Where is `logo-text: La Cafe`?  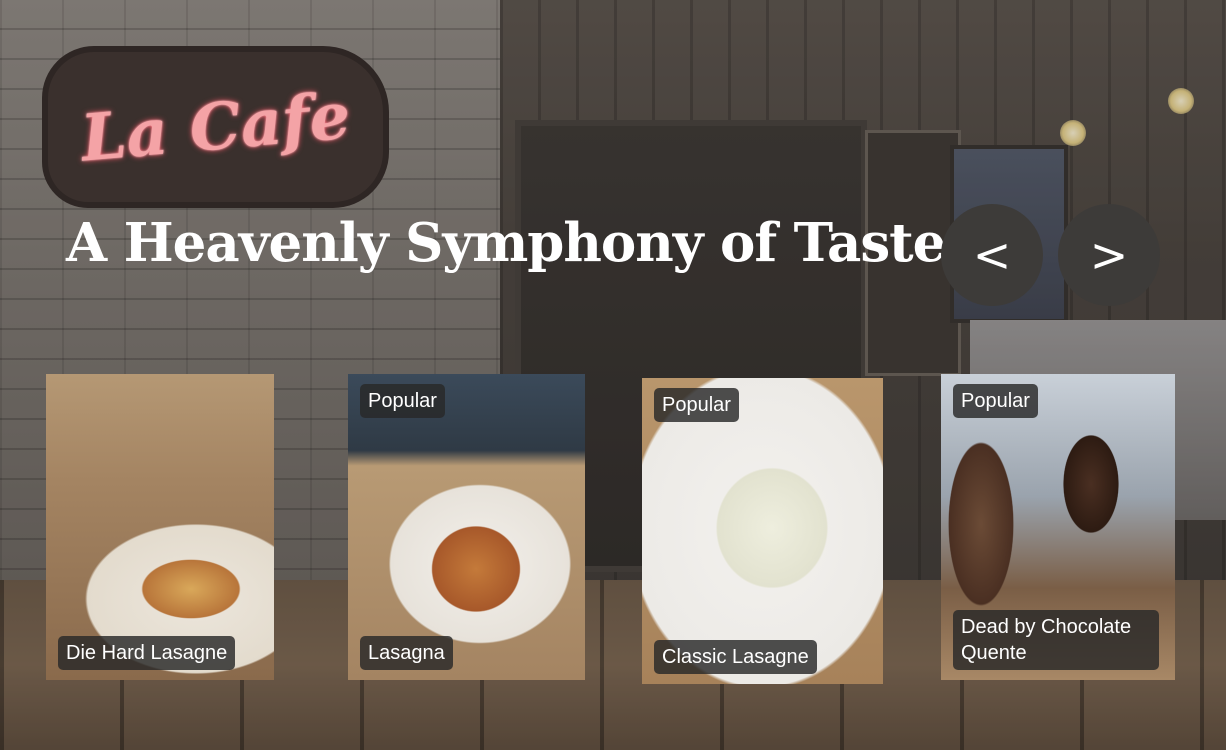
logo-text: La Cafe is located at coordinates (215, 127).